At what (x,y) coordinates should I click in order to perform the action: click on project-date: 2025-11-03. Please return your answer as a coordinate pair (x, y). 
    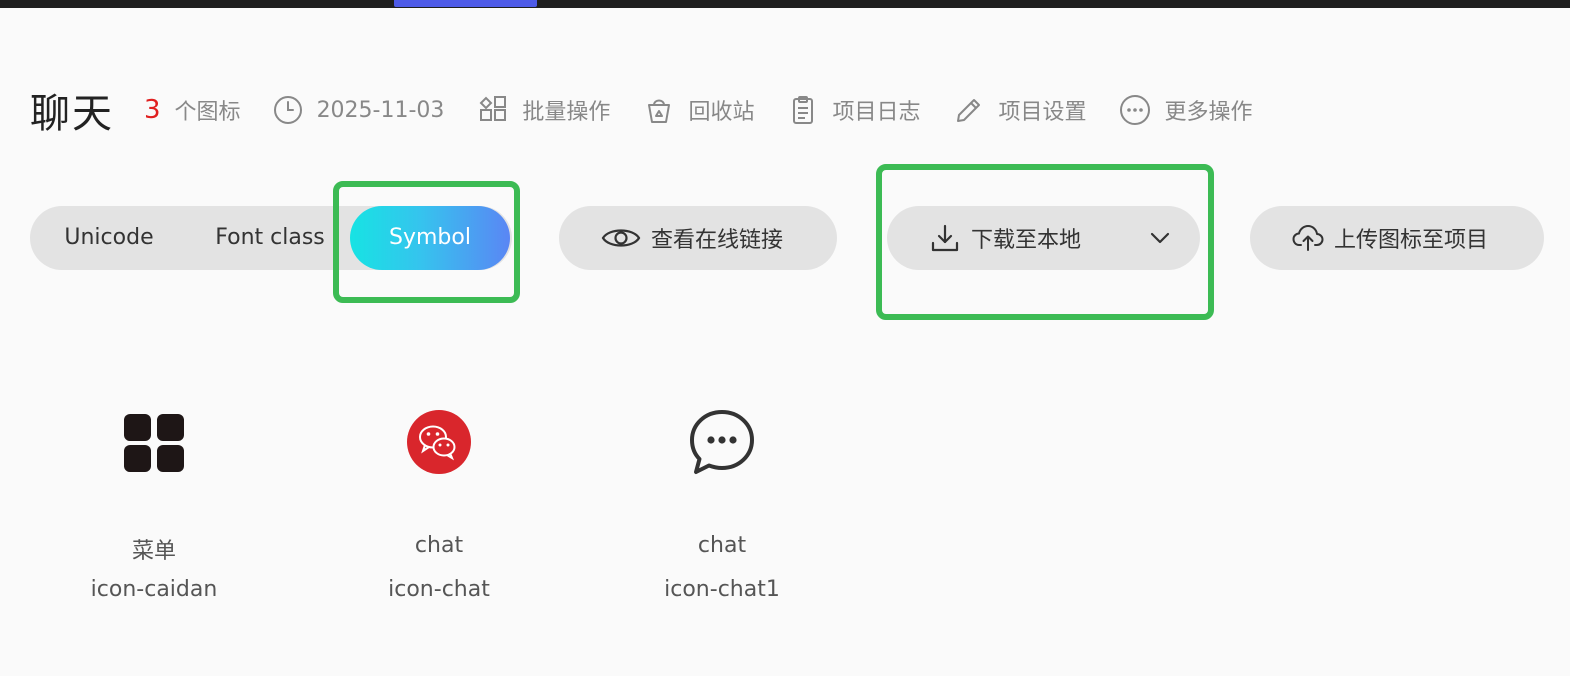
    Looking at the image, I should click on (358, 110).